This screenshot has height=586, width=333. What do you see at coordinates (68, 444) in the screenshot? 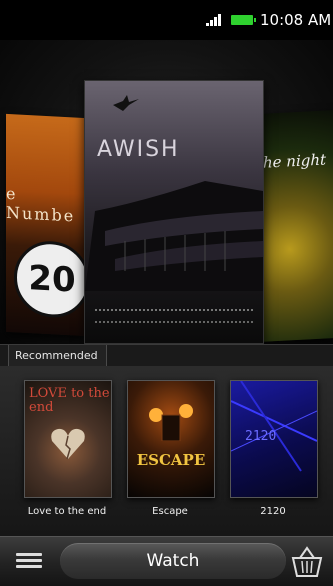
I see `heart-icon` at bounding box center [68, 444].